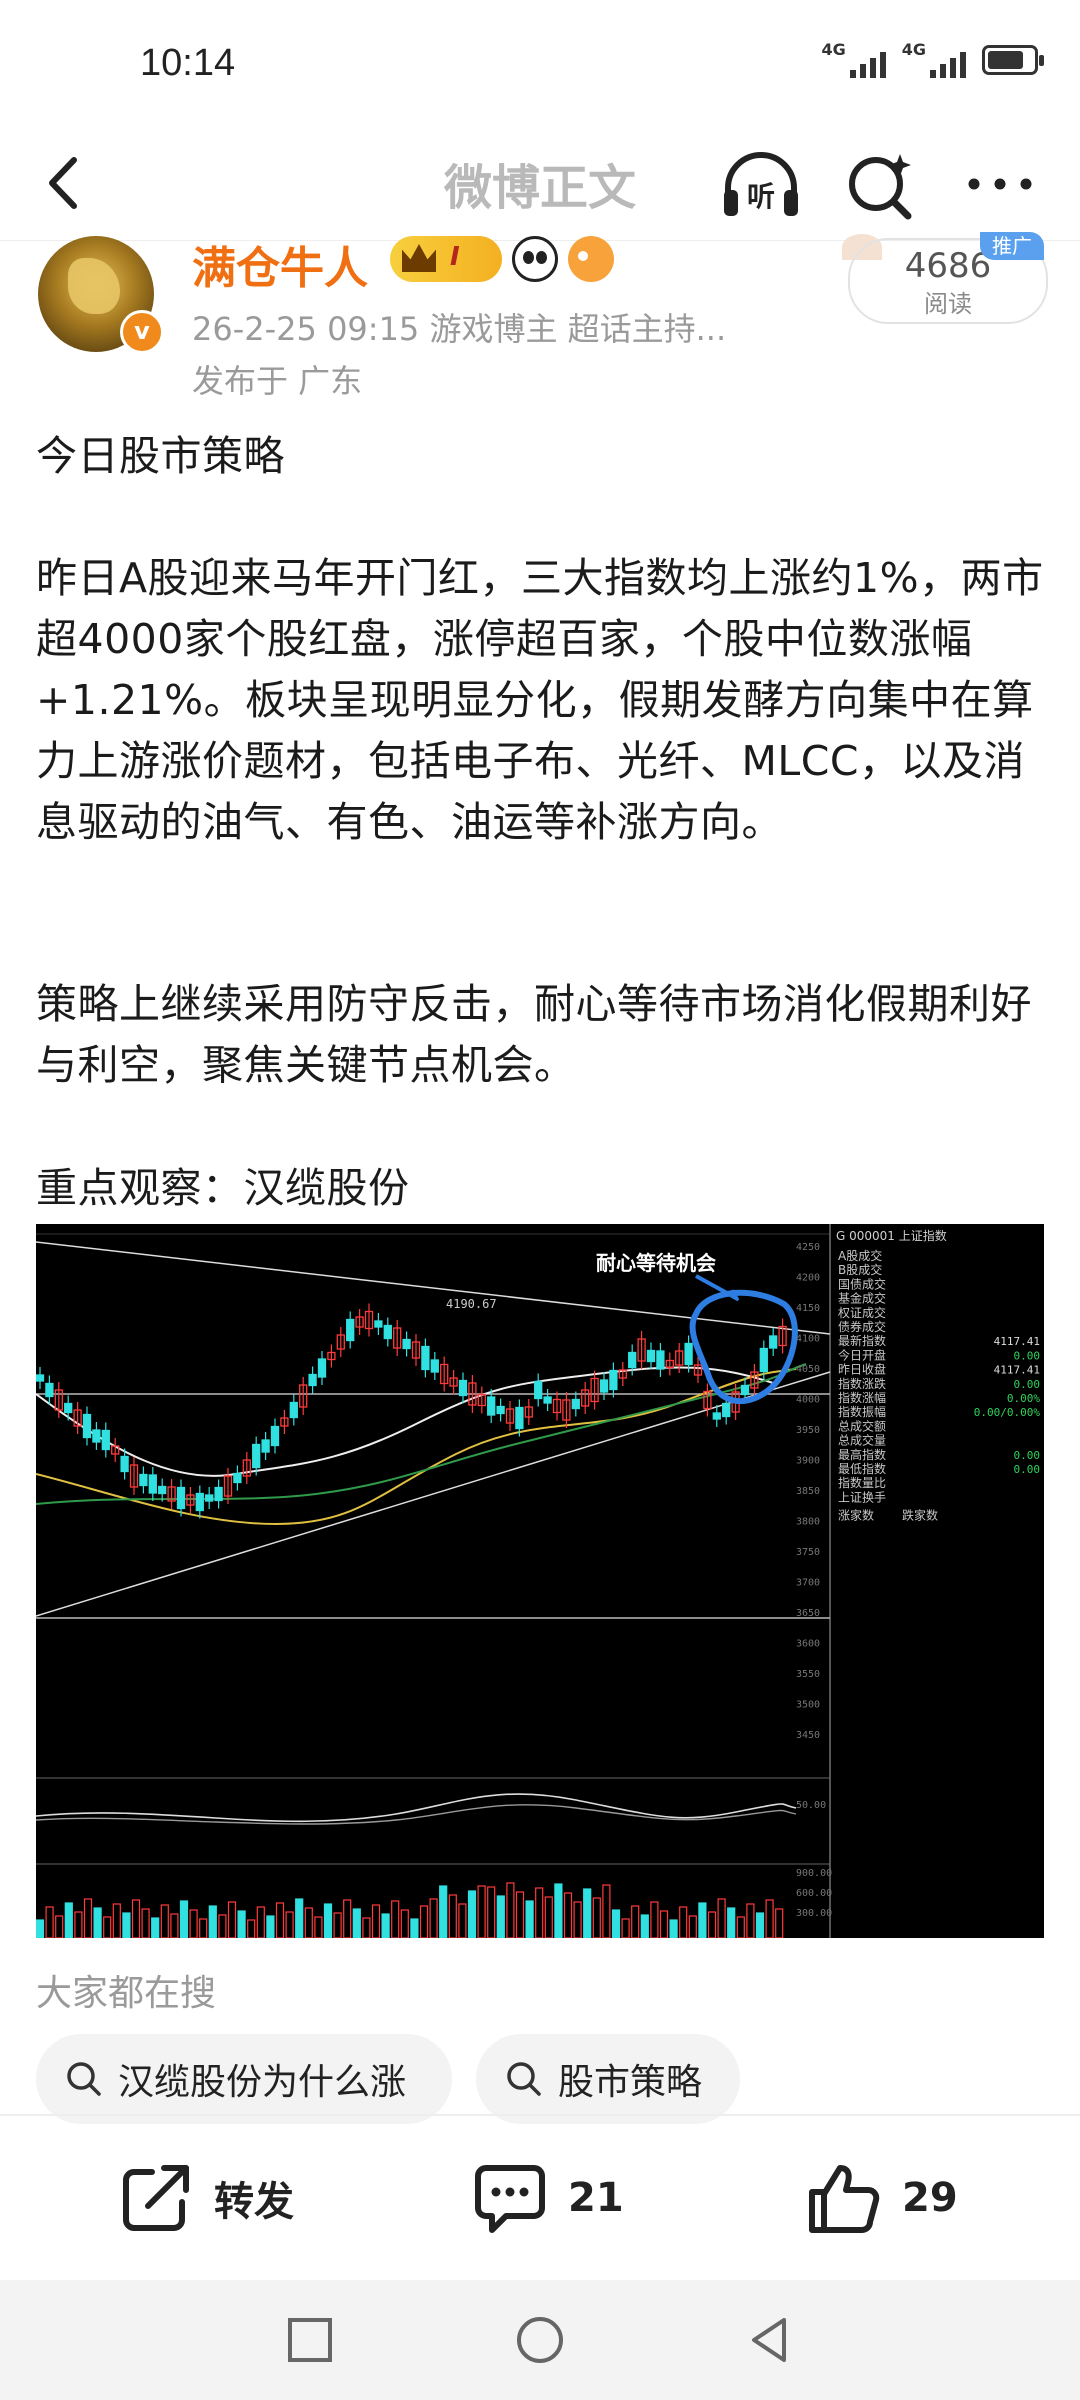  Describe the element at coordinates (862, 1354) in the screenshot. I see `quote-row-label: 今日开盘` at that location.